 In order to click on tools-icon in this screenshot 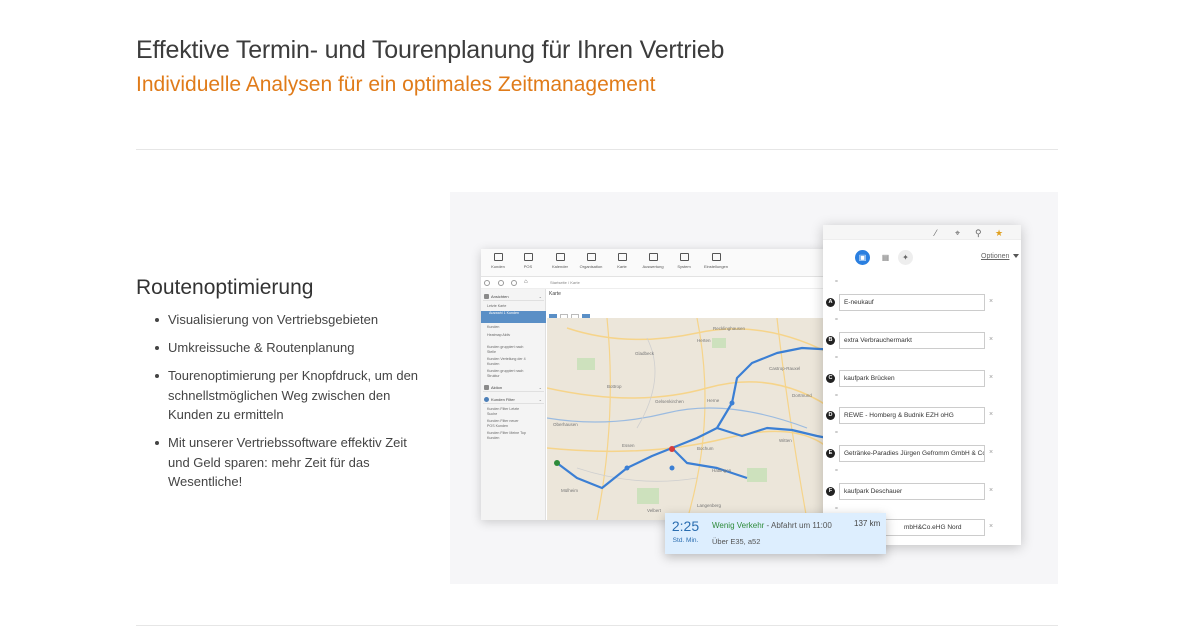, I will do `click(716, 257)`.